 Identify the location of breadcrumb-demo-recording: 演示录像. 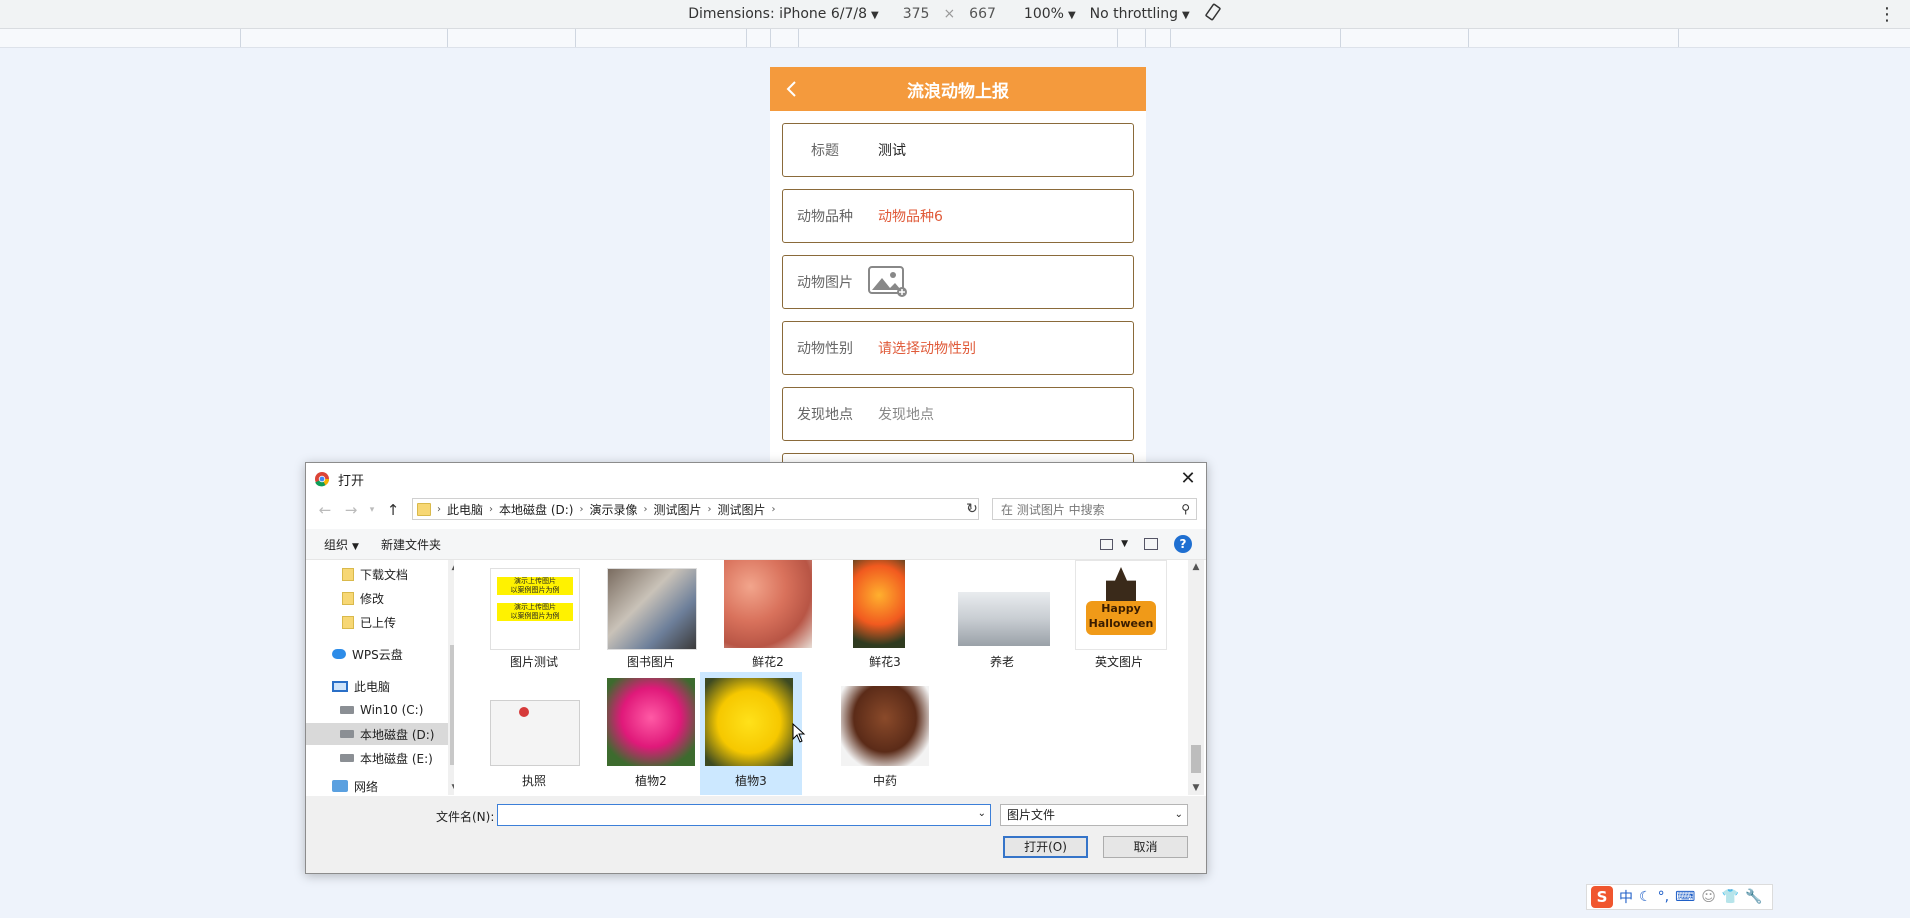
(613, 509).